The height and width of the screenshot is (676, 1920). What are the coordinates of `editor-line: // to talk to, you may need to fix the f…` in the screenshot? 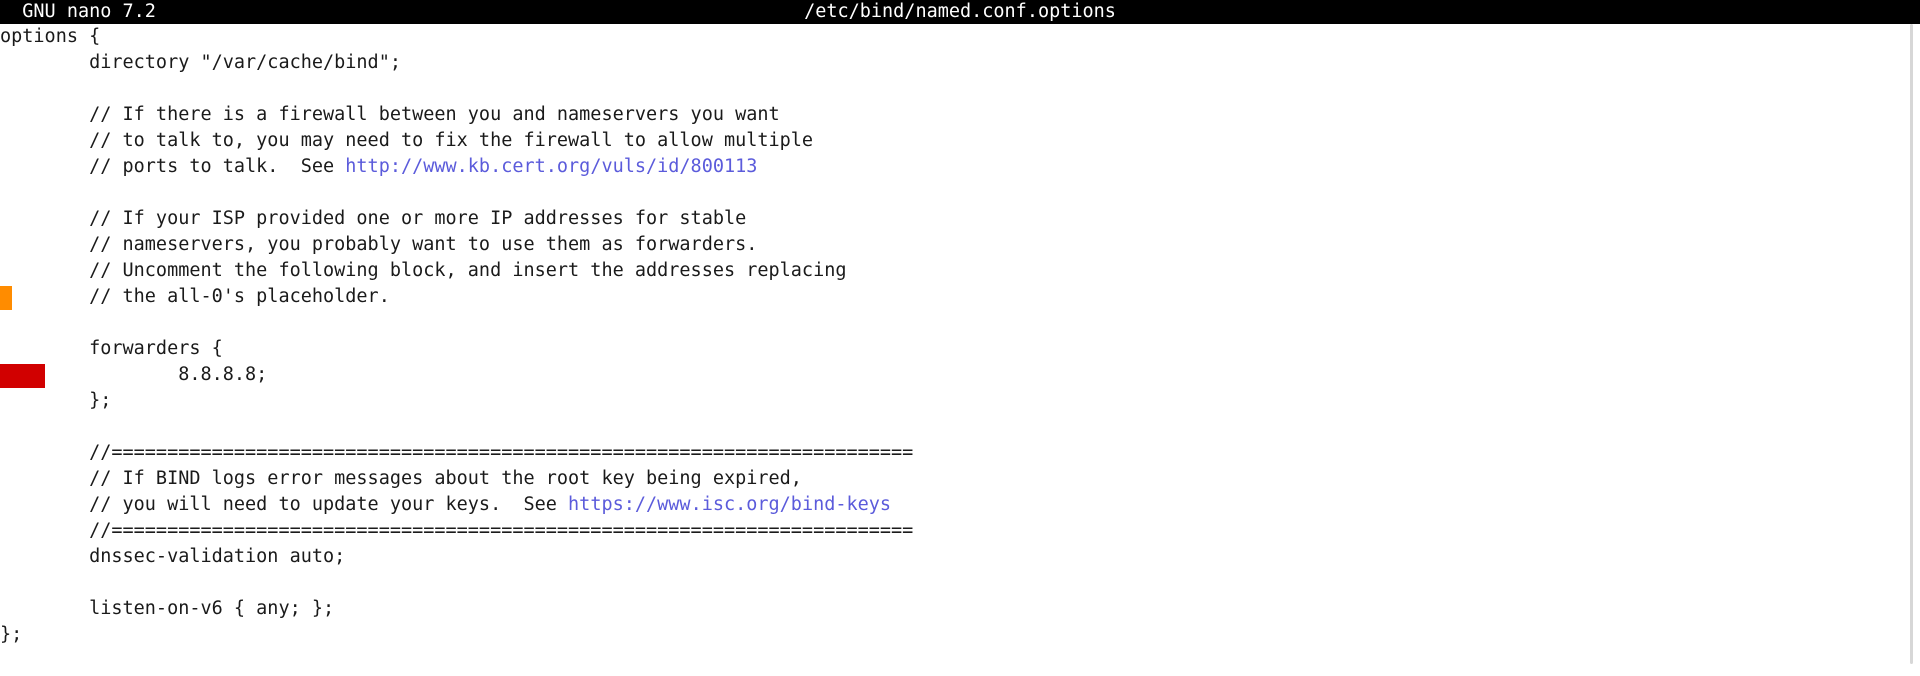 It's located at (951, 141).